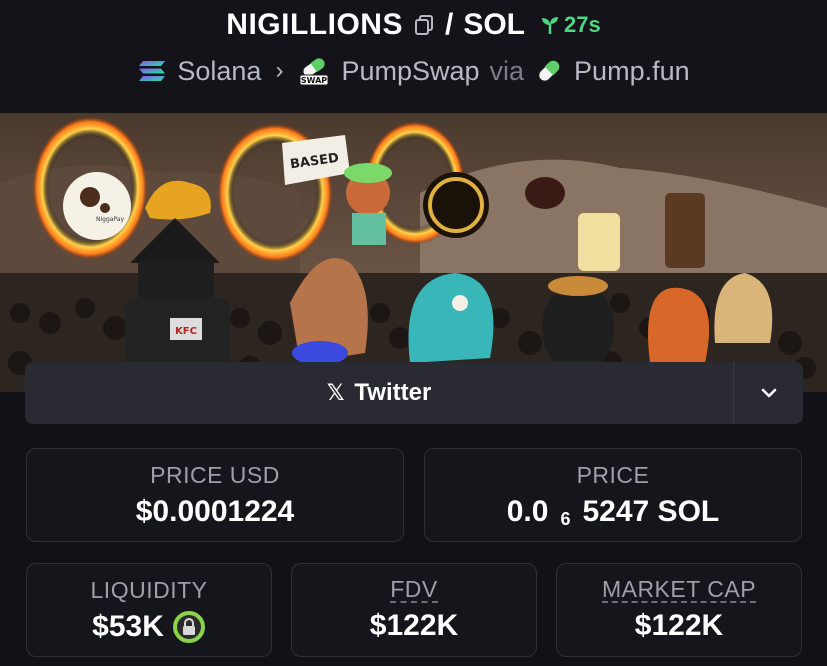  I want to click on fdv-card: FDV $122K, so click(414, 610).